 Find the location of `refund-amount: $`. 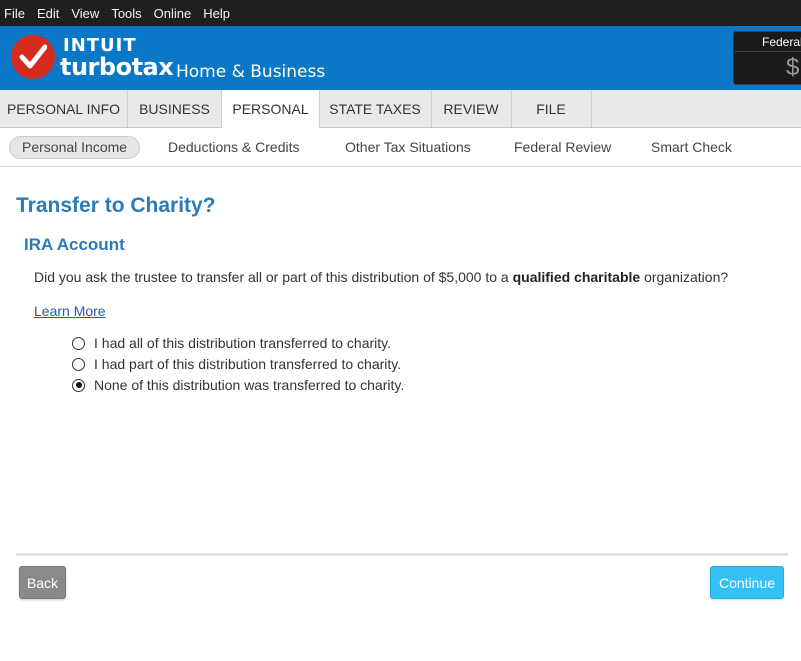

refund-amount: $ is located at coordinates (793, 67).